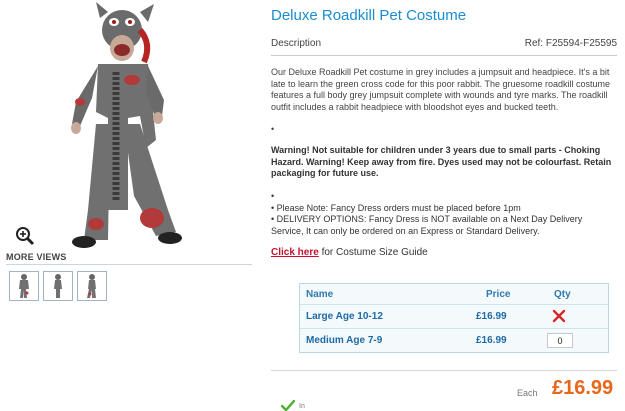 The height and width of the screenshot is (411, 625). I want to click on stock-status: In, so click(302, 406).